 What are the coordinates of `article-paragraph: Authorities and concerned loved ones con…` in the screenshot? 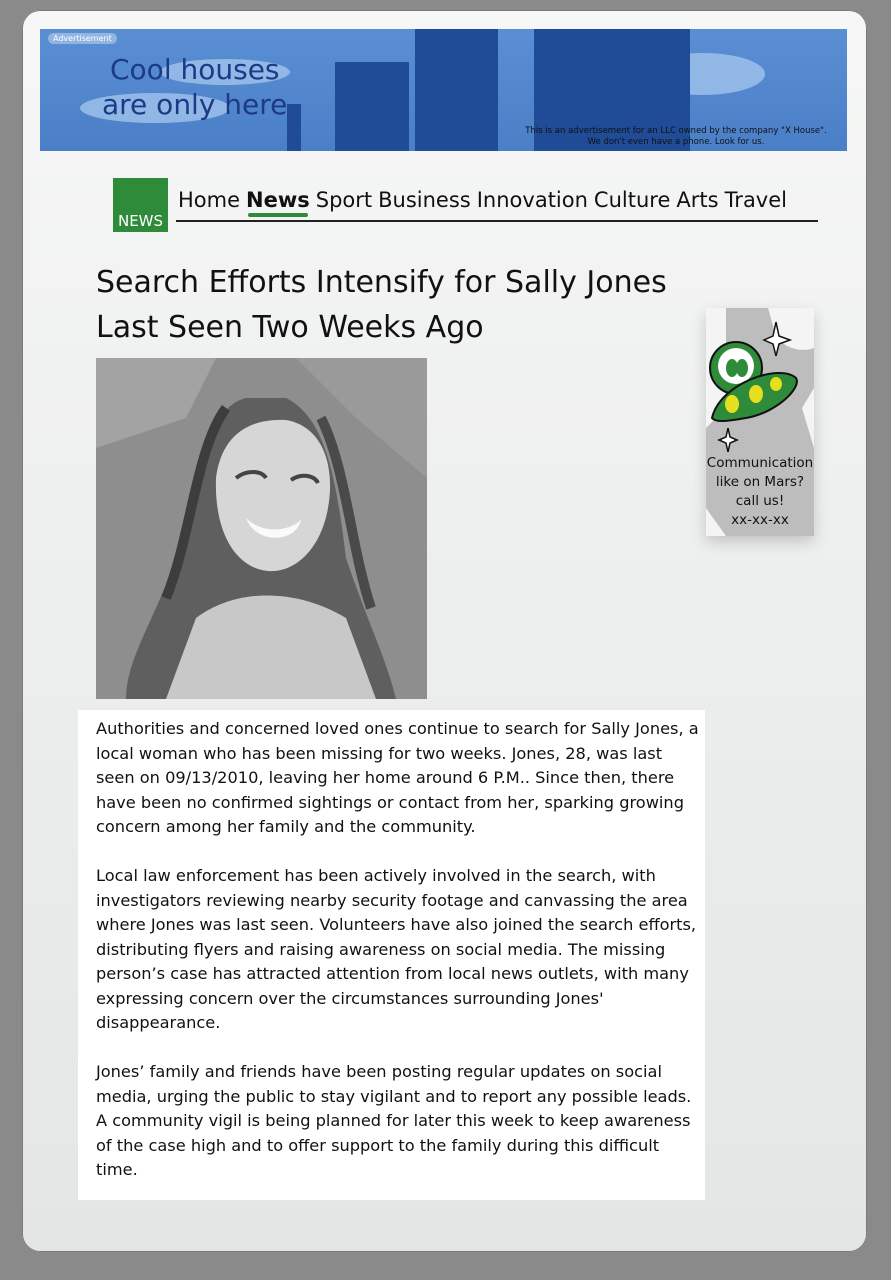 It's located at (397, 777).